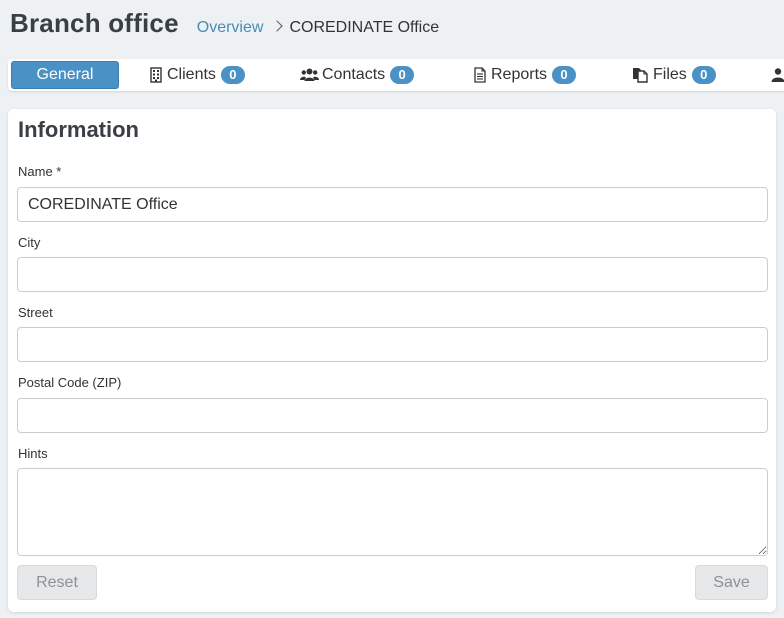 The image size is (784, 618). I want to click on building-icon, so click(156, 75).